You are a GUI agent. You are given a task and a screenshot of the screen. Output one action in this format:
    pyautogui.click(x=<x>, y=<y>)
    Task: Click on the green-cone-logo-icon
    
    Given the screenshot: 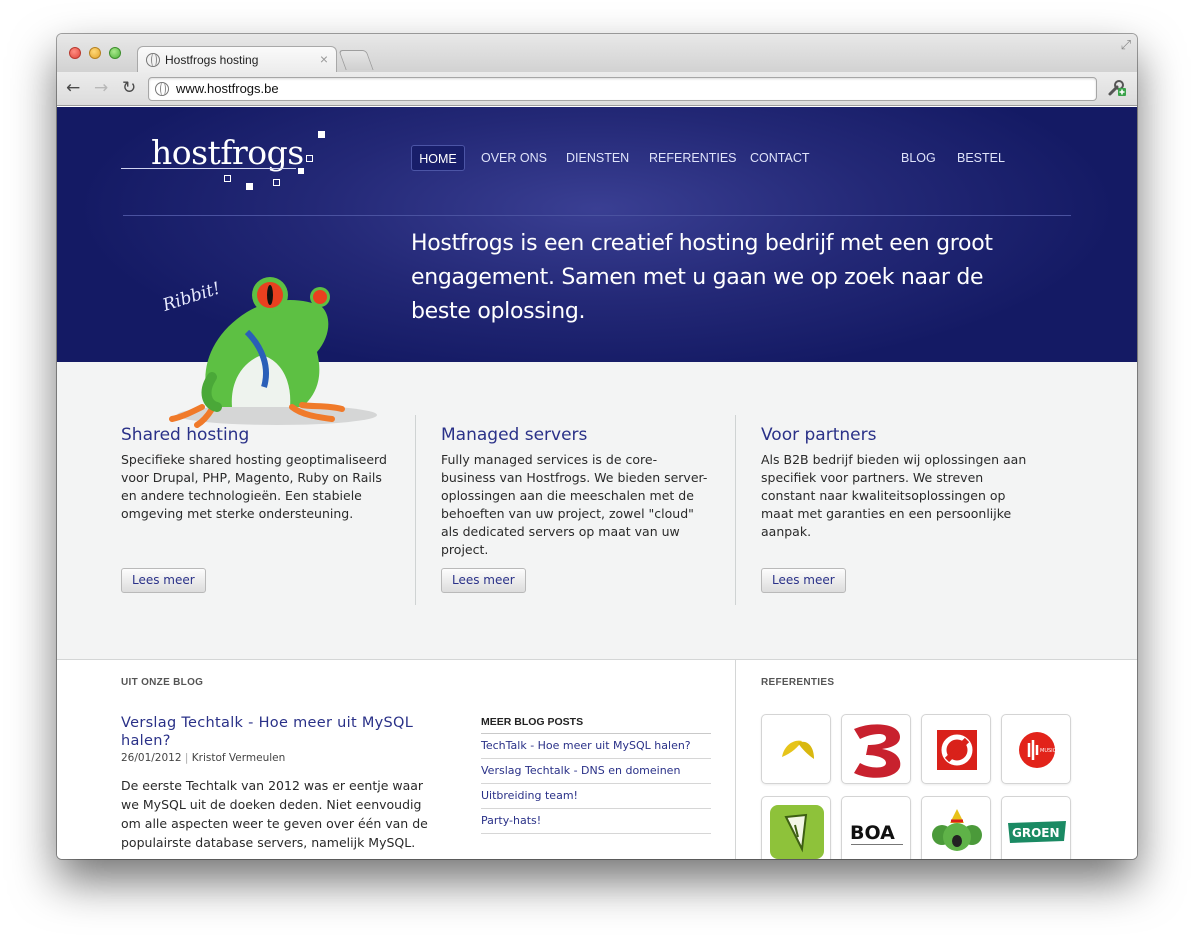 What is the action you would take?
    pyautogui.click(x=797, y=832)
    